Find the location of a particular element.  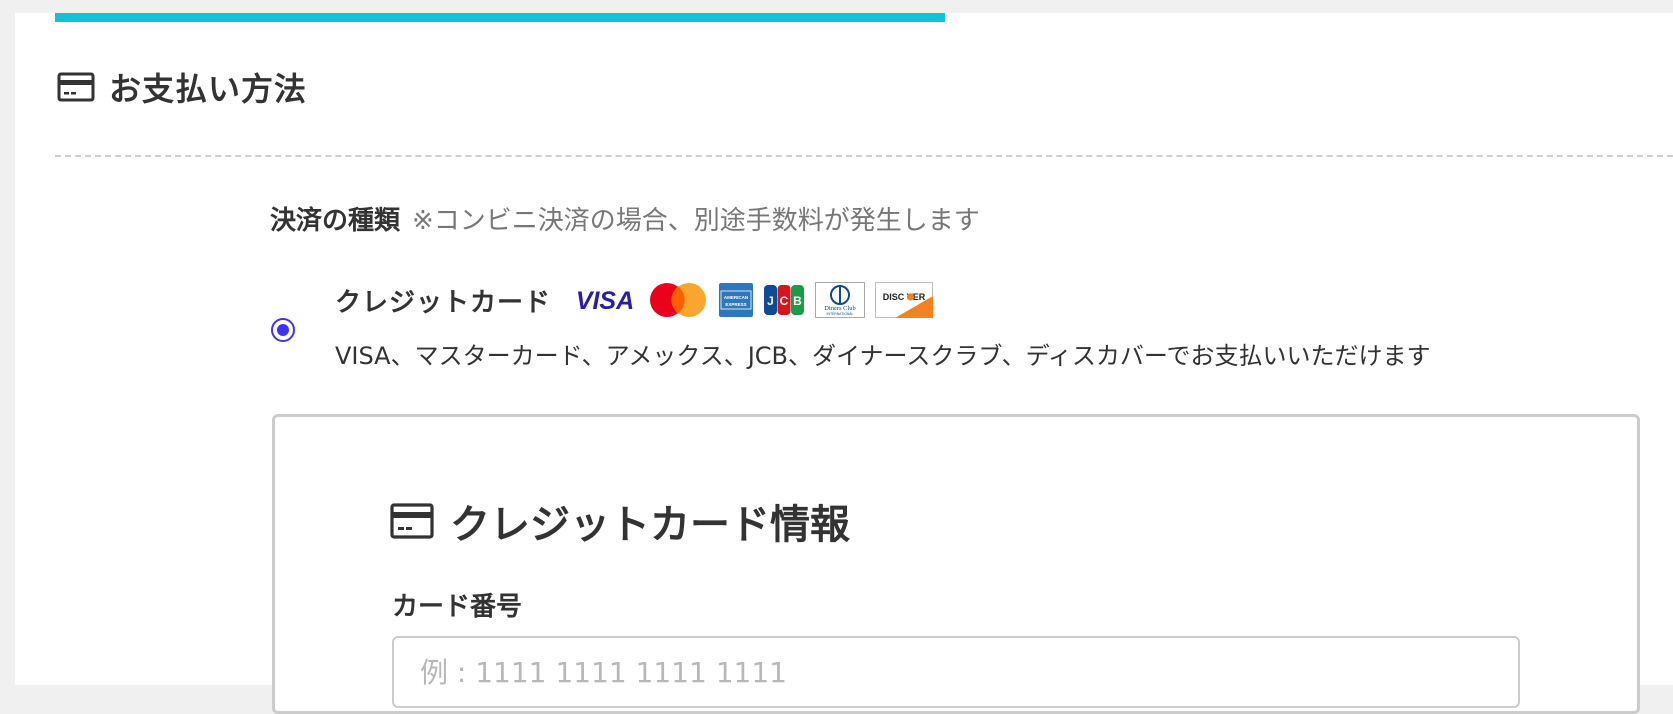

progress-bar-fill is located at coordinates (500, 17).